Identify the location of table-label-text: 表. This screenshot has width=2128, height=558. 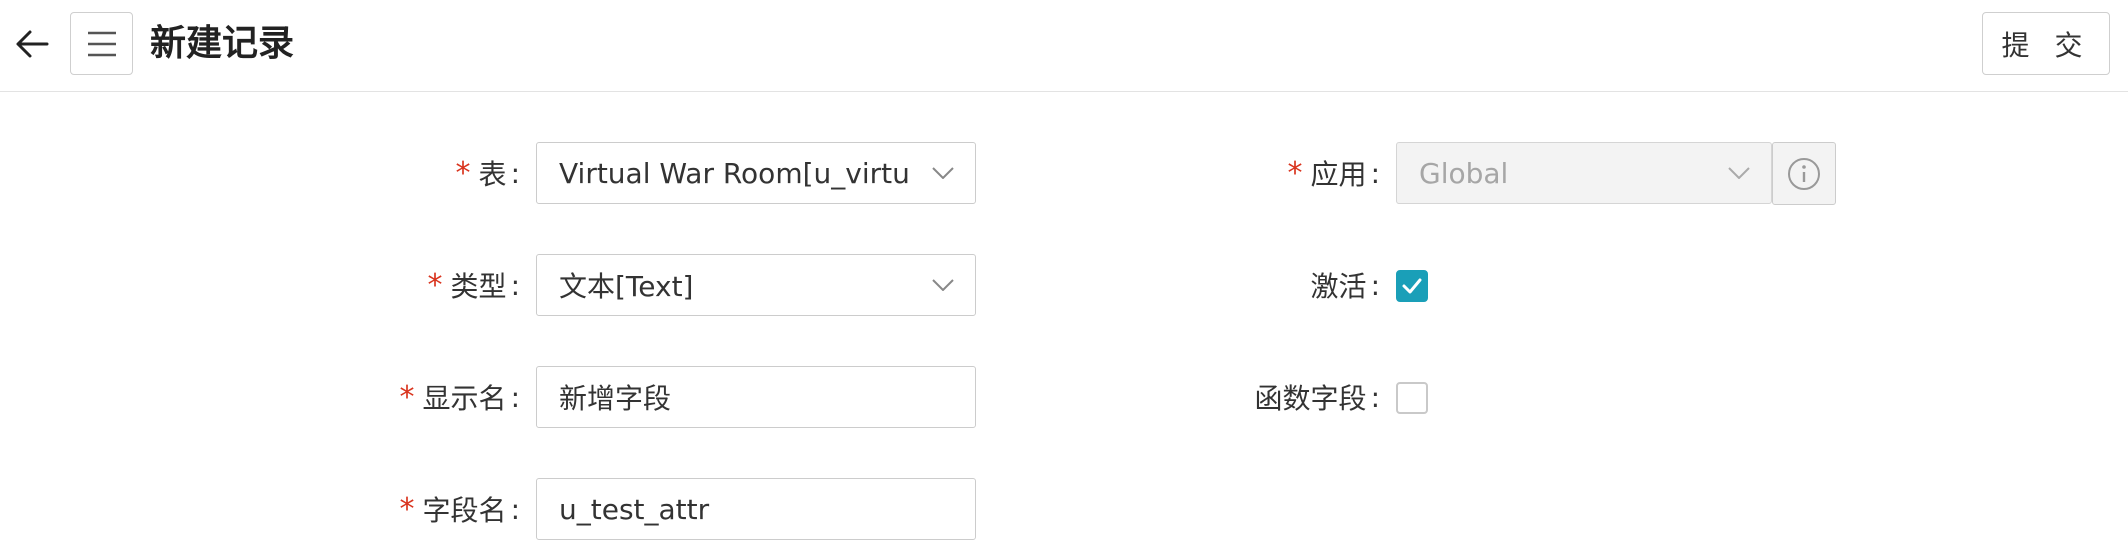
(492, 174).